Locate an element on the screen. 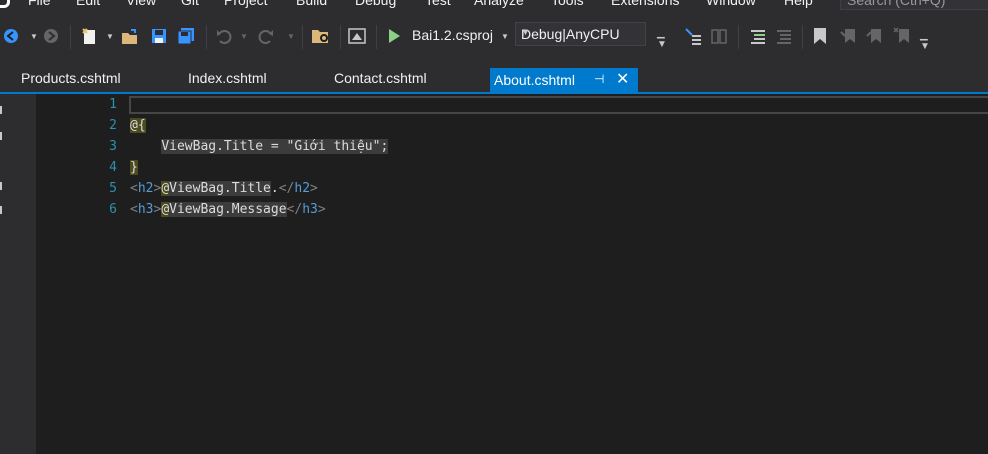 This screenshot has height=454, width=988. menu-tools: Tools is located at coordinates (567, 4).